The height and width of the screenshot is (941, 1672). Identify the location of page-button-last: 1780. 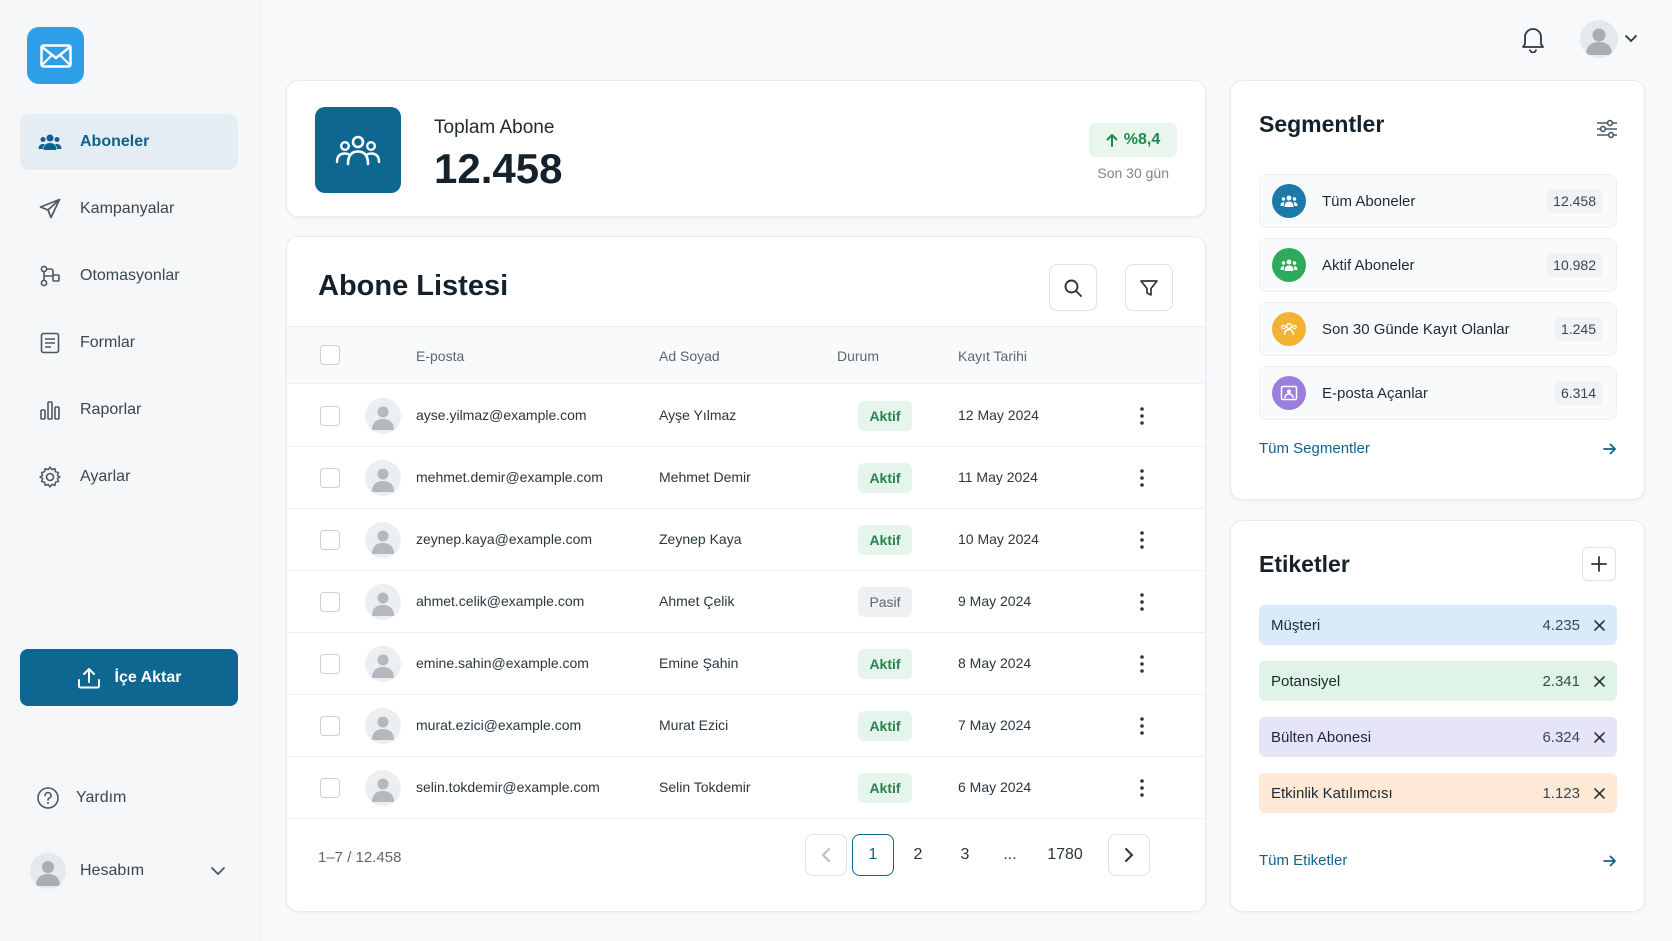
(1065, 855).